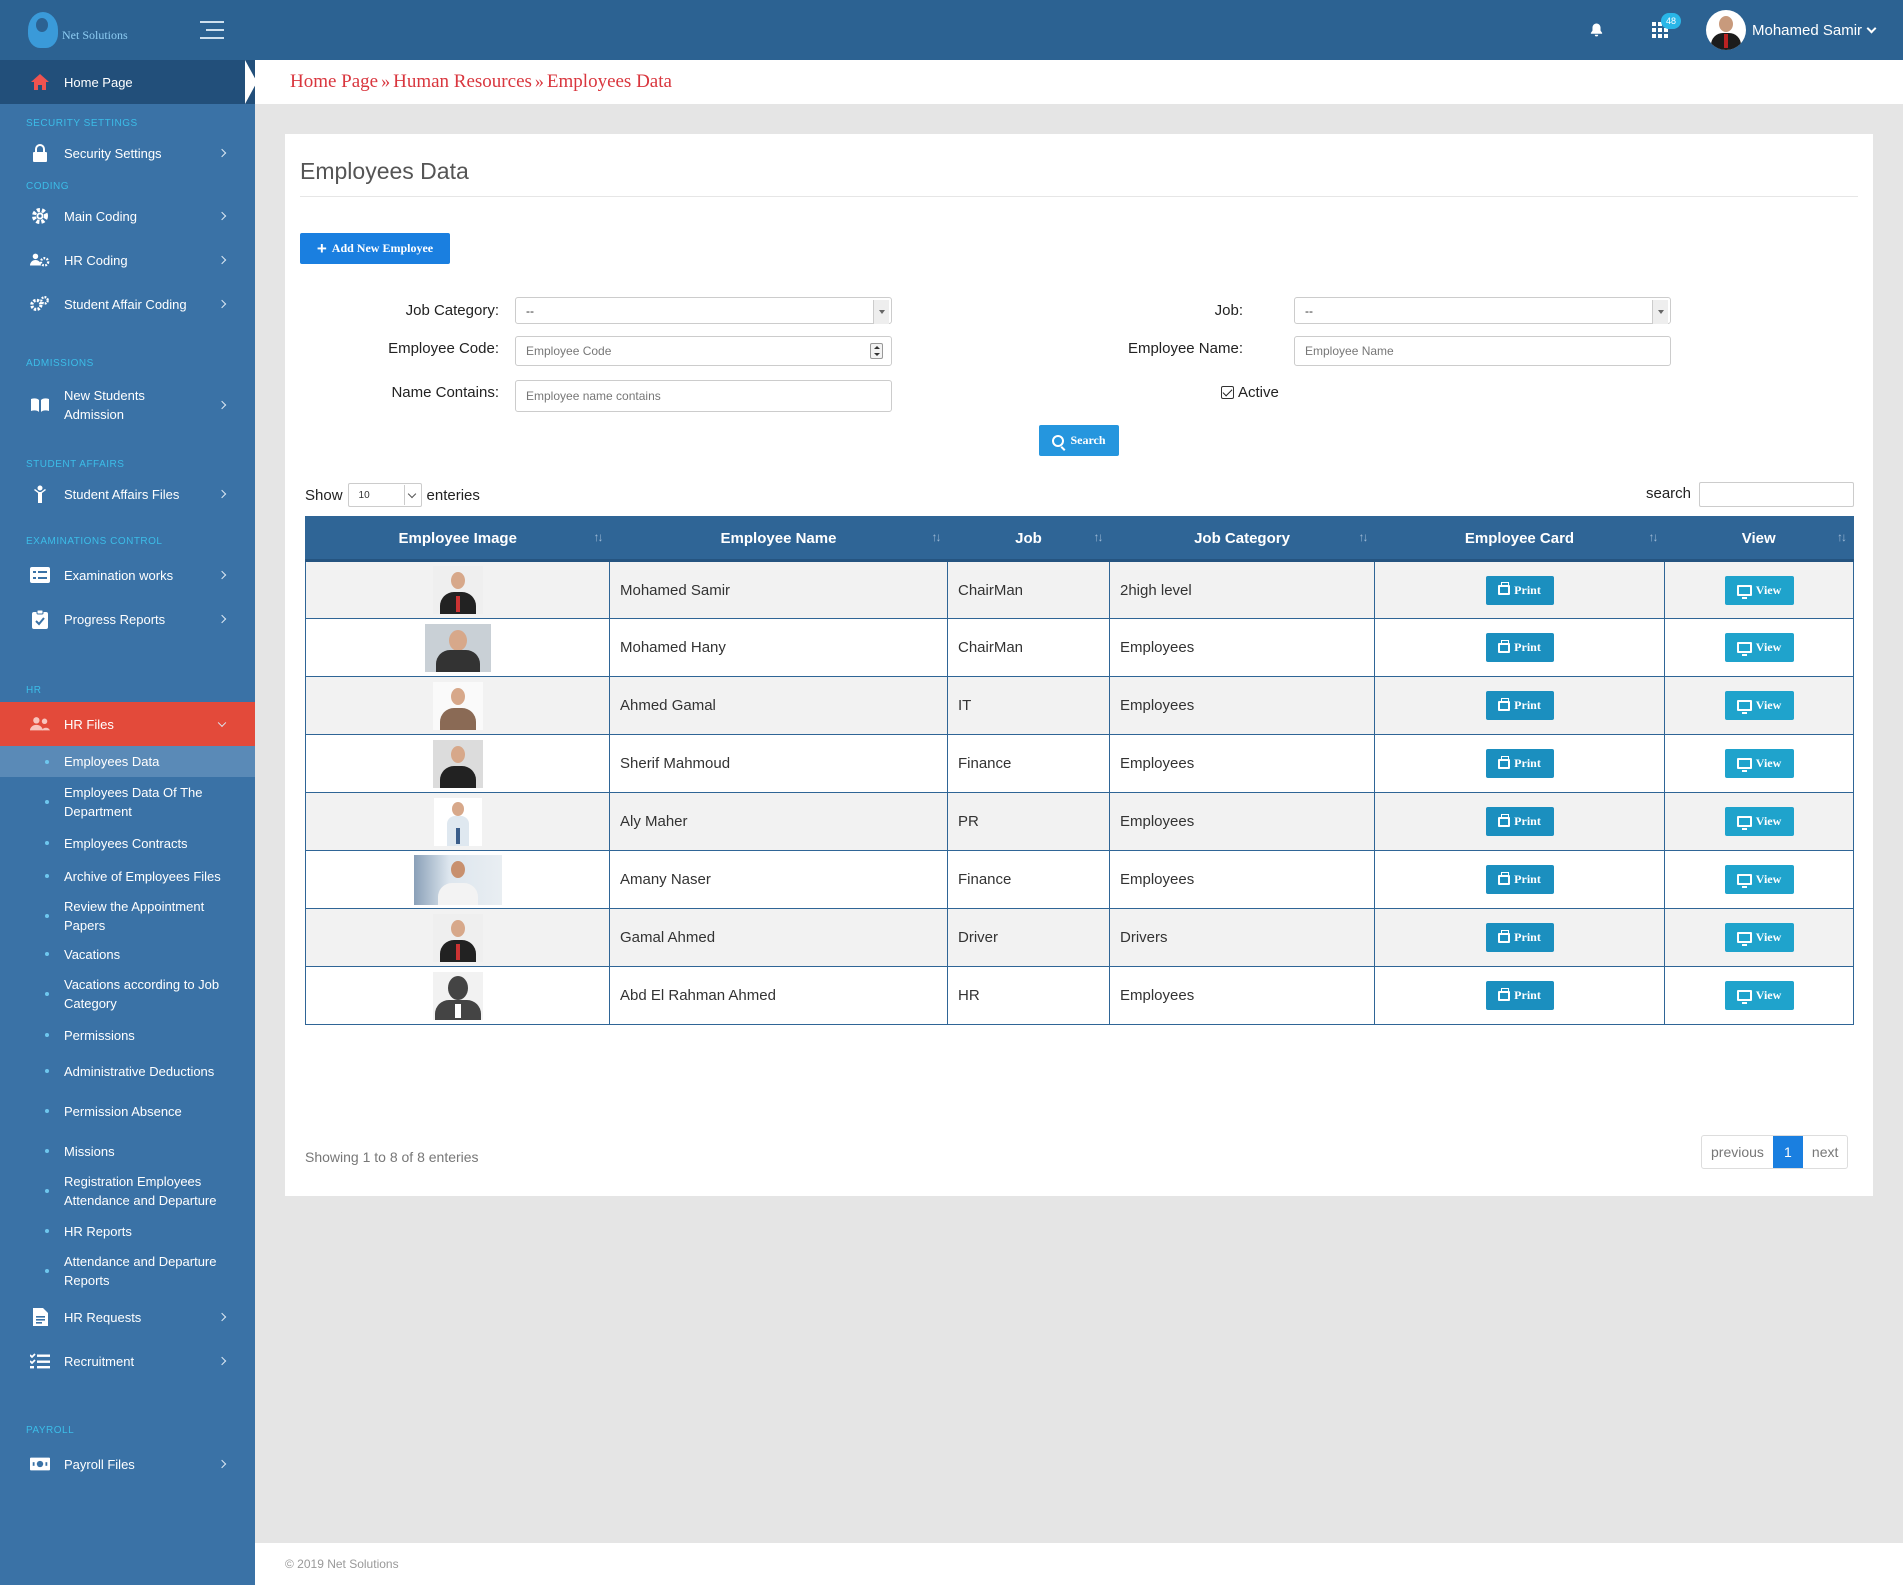 This screenshot has width=1903, height=1585. What do you see at coordinates (75, 464) in the screenshot?
I see `sidebar-section-student-affairs: STUDENT AFFAIRS` at bounding box center [75, 464].